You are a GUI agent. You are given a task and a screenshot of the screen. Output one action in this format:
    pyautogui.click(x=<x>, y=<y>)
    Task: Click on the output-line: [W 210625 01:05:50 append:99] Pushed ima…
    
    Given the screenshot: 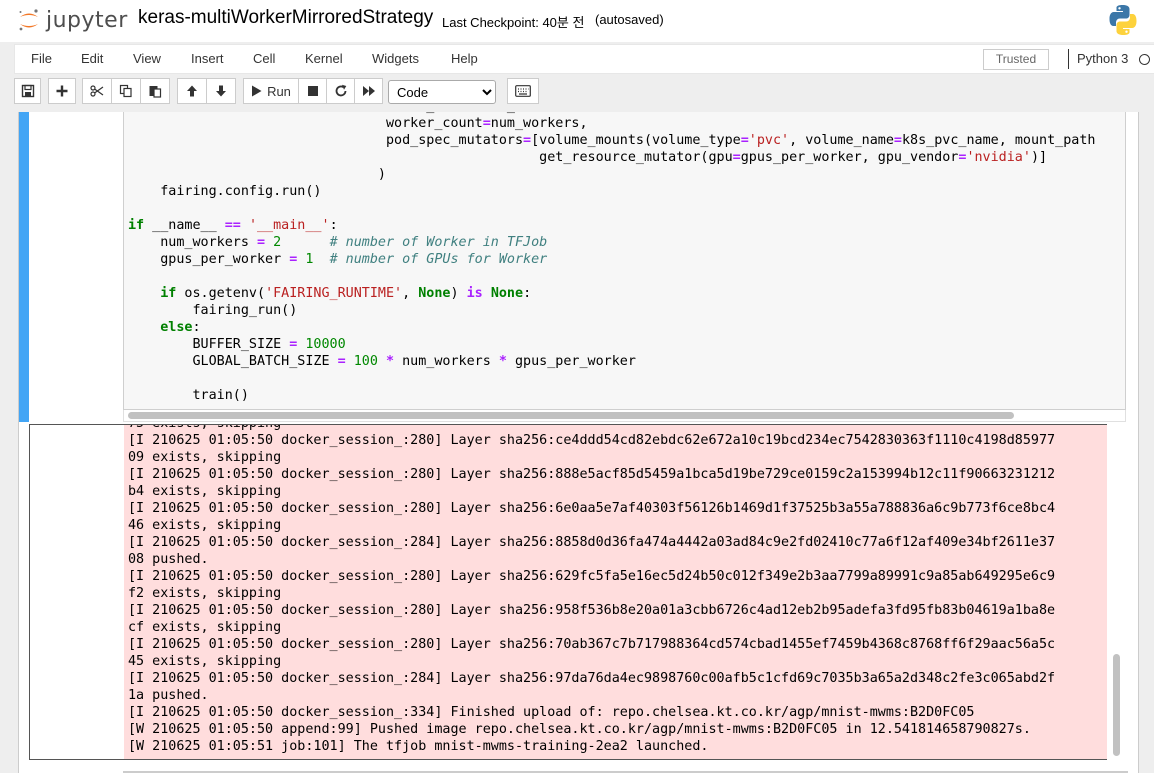 What is the action you would take?
    pyautogui.click(x=579, y=729)
    